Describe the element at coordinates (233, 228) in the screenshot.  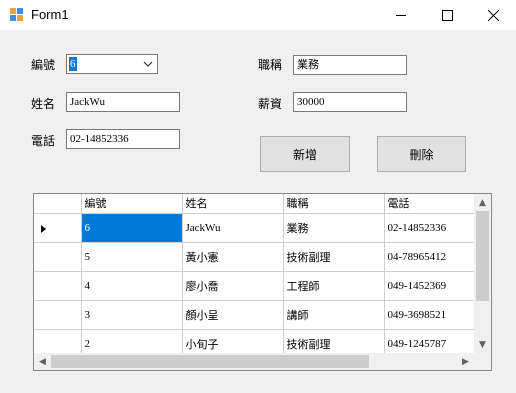
I see `grid-cell-name: JackWu` at that location.